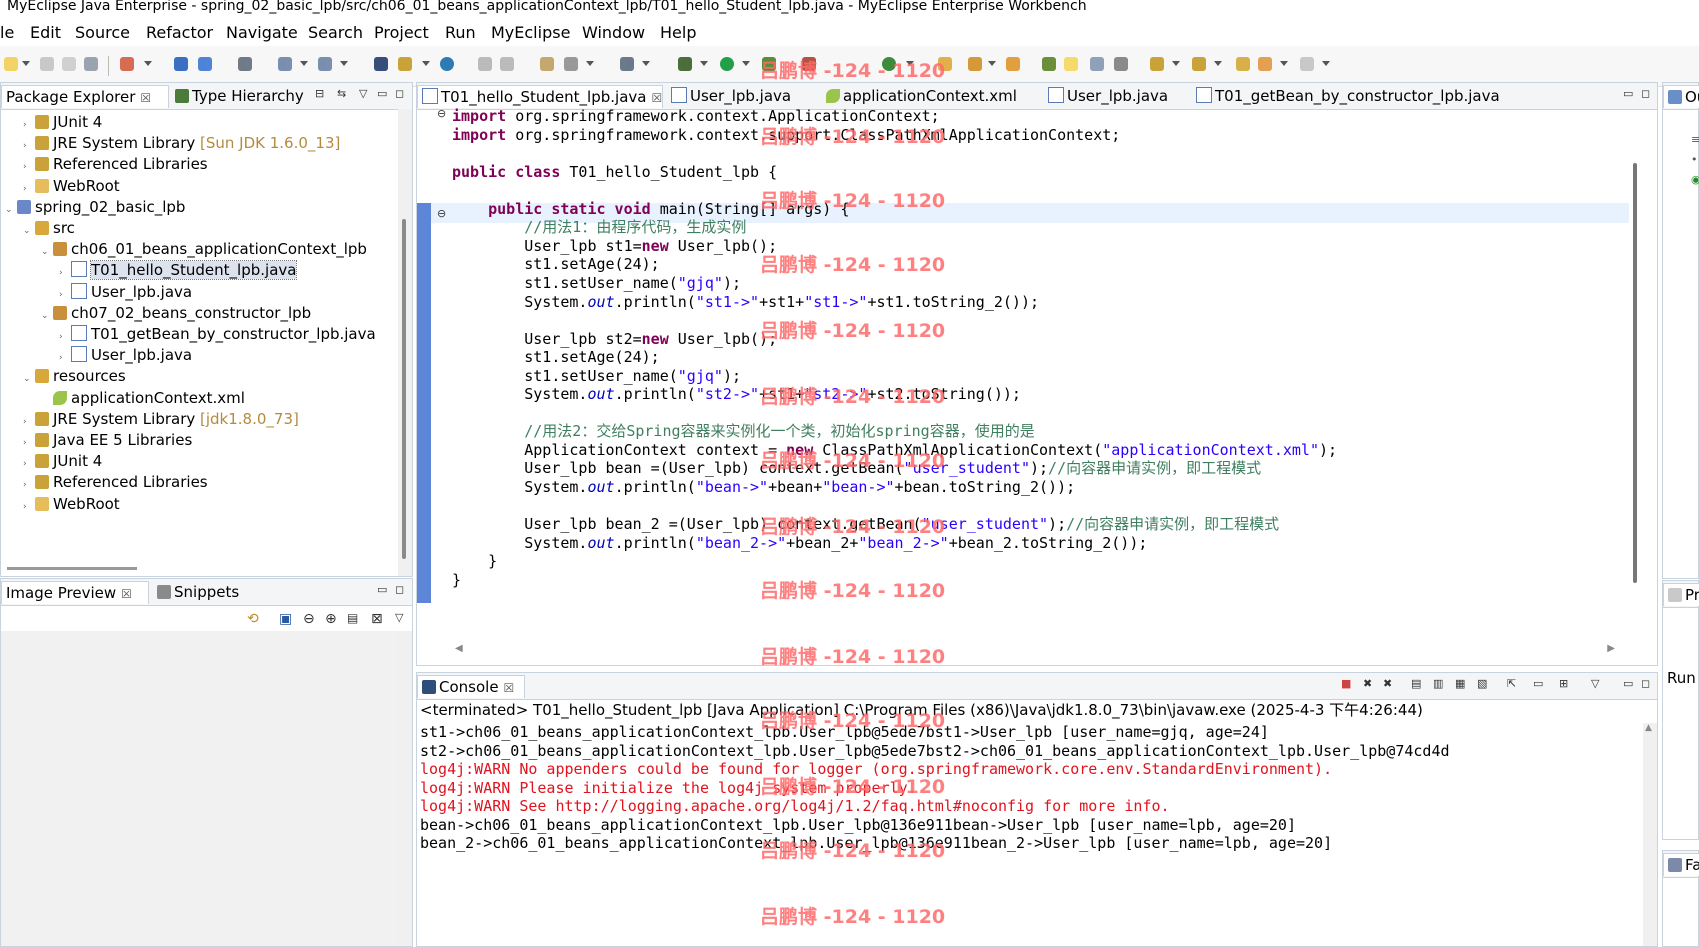 This screenshot has width=1699, height=947. What do you see at coordinates (1218, 63) in the screenshot?
I see `prev-annotation-dropdown-icon` at bounding box center [1218, 63].